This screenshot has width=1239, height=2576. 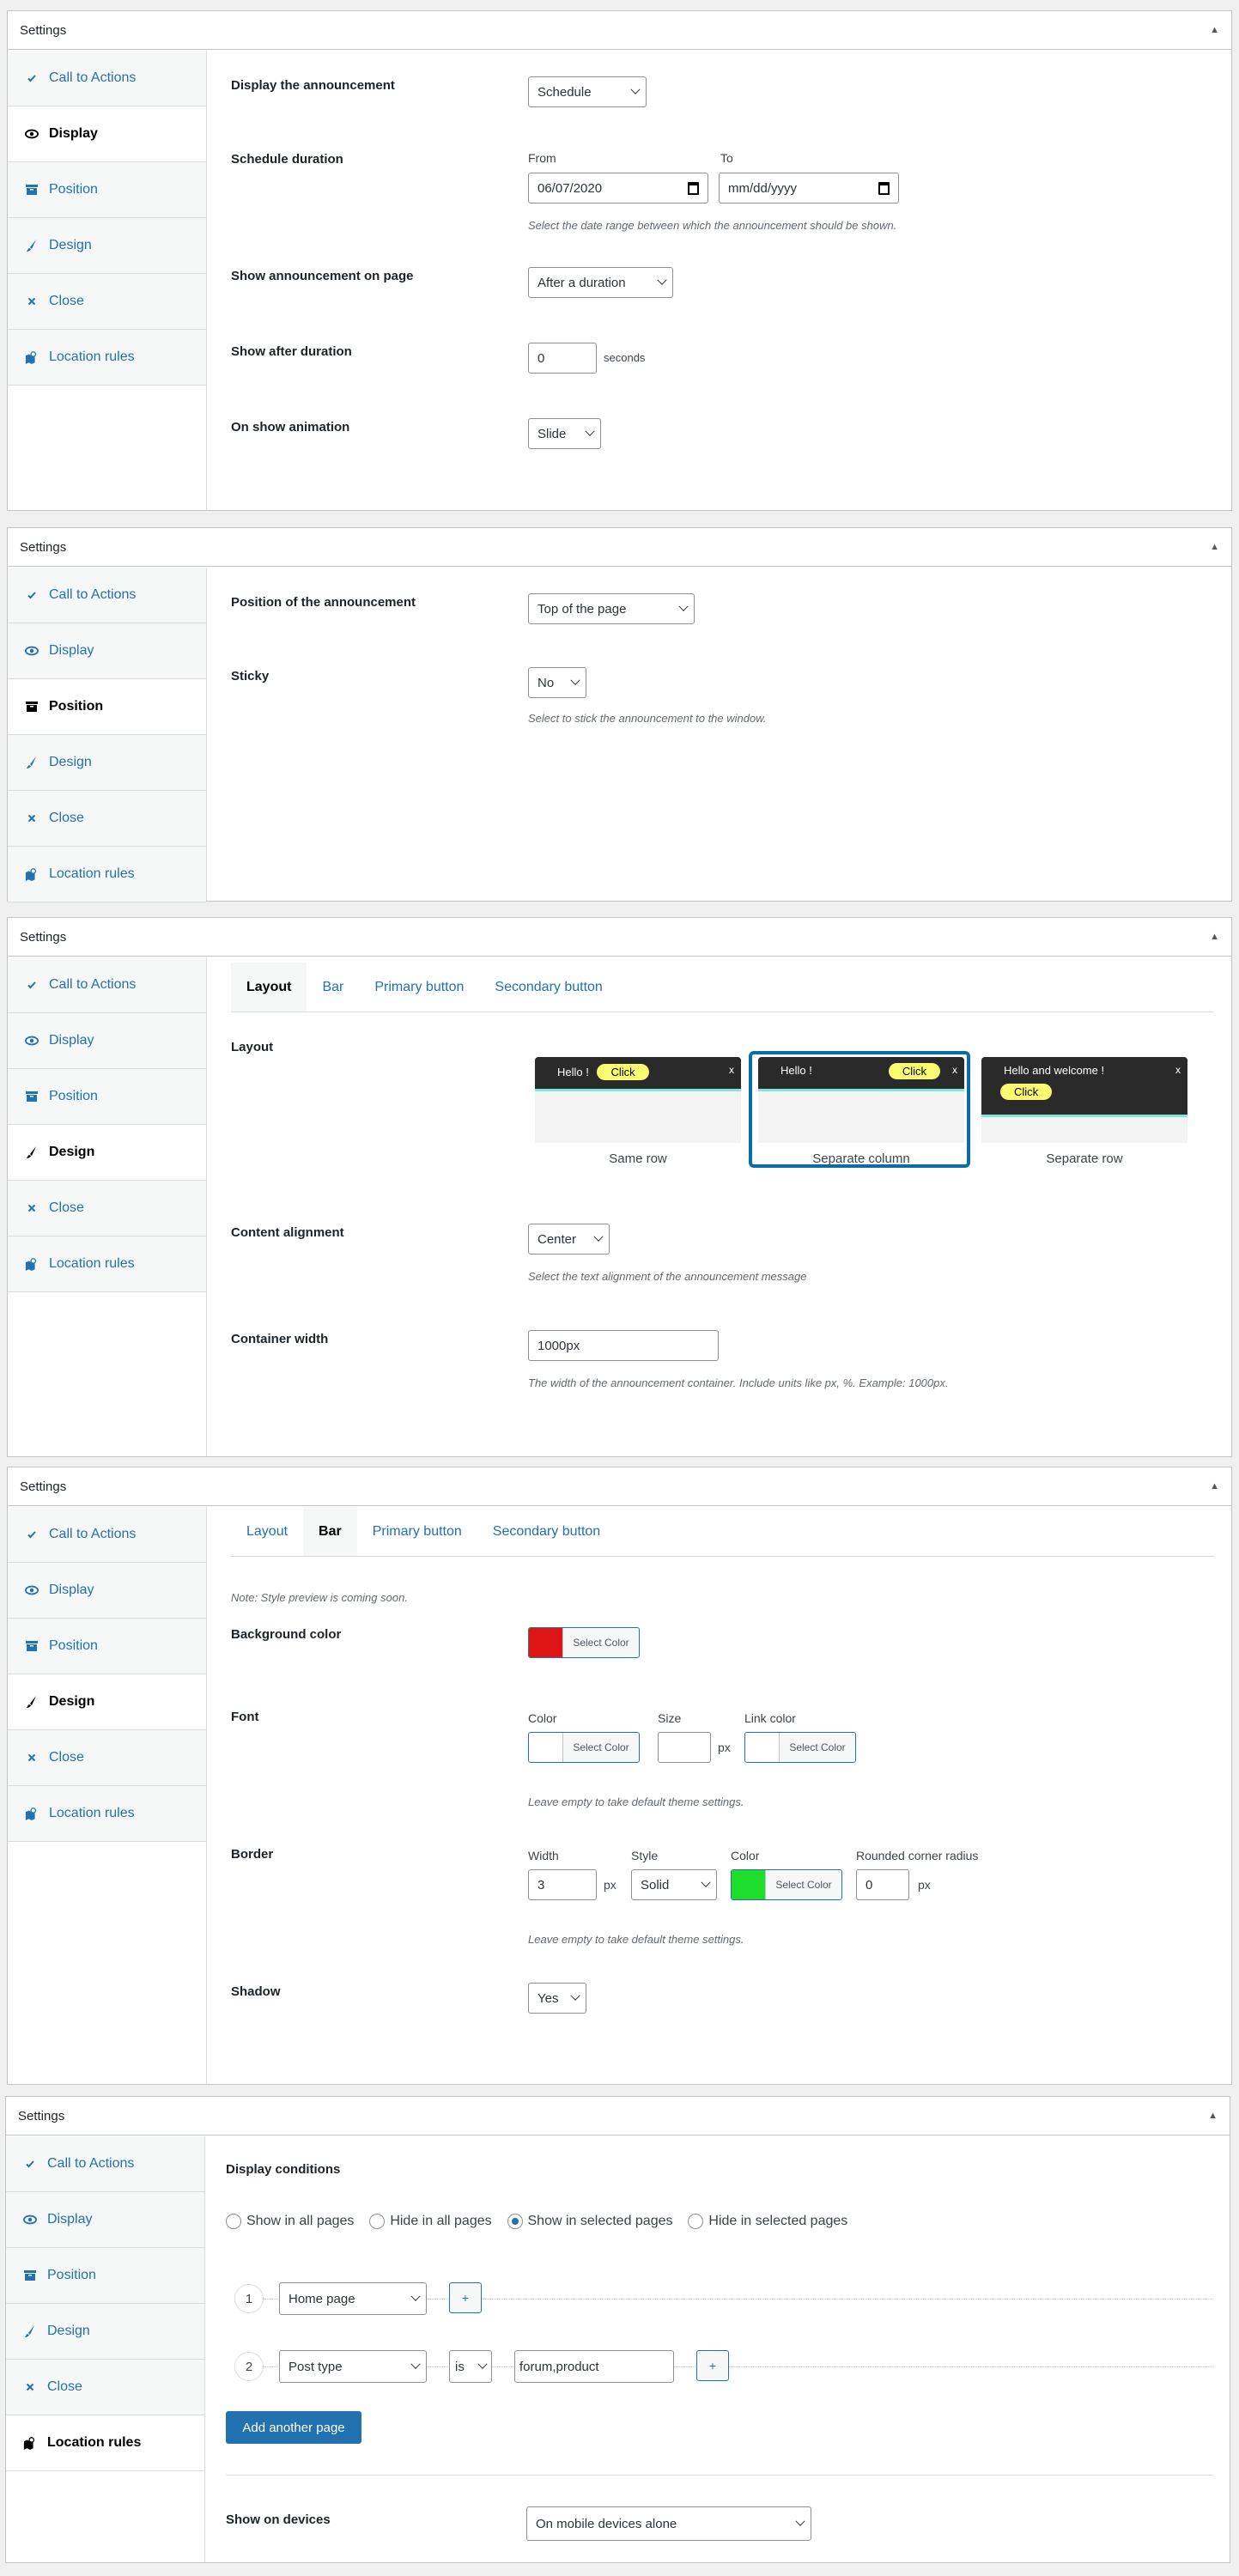 I want to click on close-icon: x, so click(x=954, y=1070).